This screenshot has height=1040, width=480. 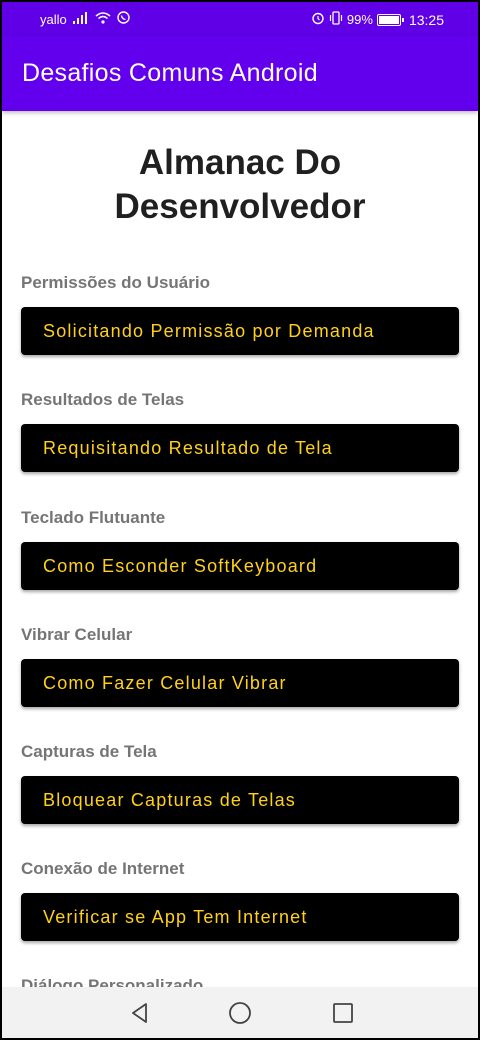 I want to click on request-screen-result-button: Requisitando Resultado de Tela, so click(x=240, y=448).